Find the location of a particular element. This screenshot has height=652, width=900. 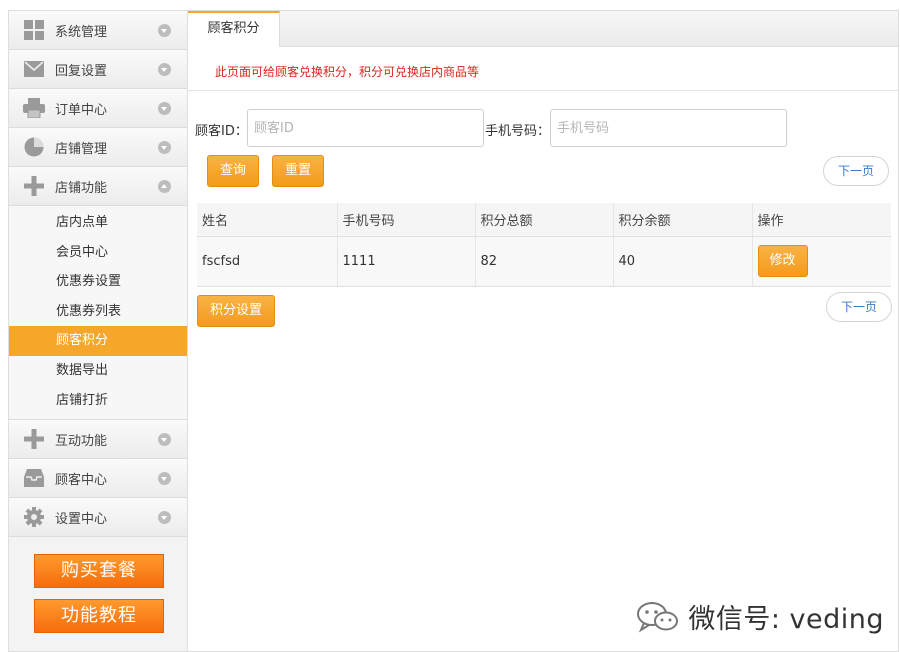

submenu-item: 数据导出 is located at coordinates (98, 371).